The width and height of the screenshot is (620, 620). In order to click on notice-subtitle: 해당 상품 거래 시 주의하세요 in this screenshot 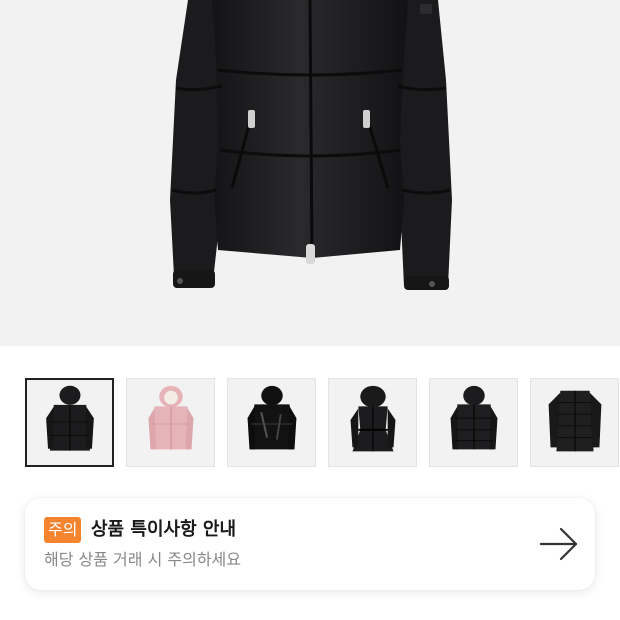, I will do `click(142, 559)`.